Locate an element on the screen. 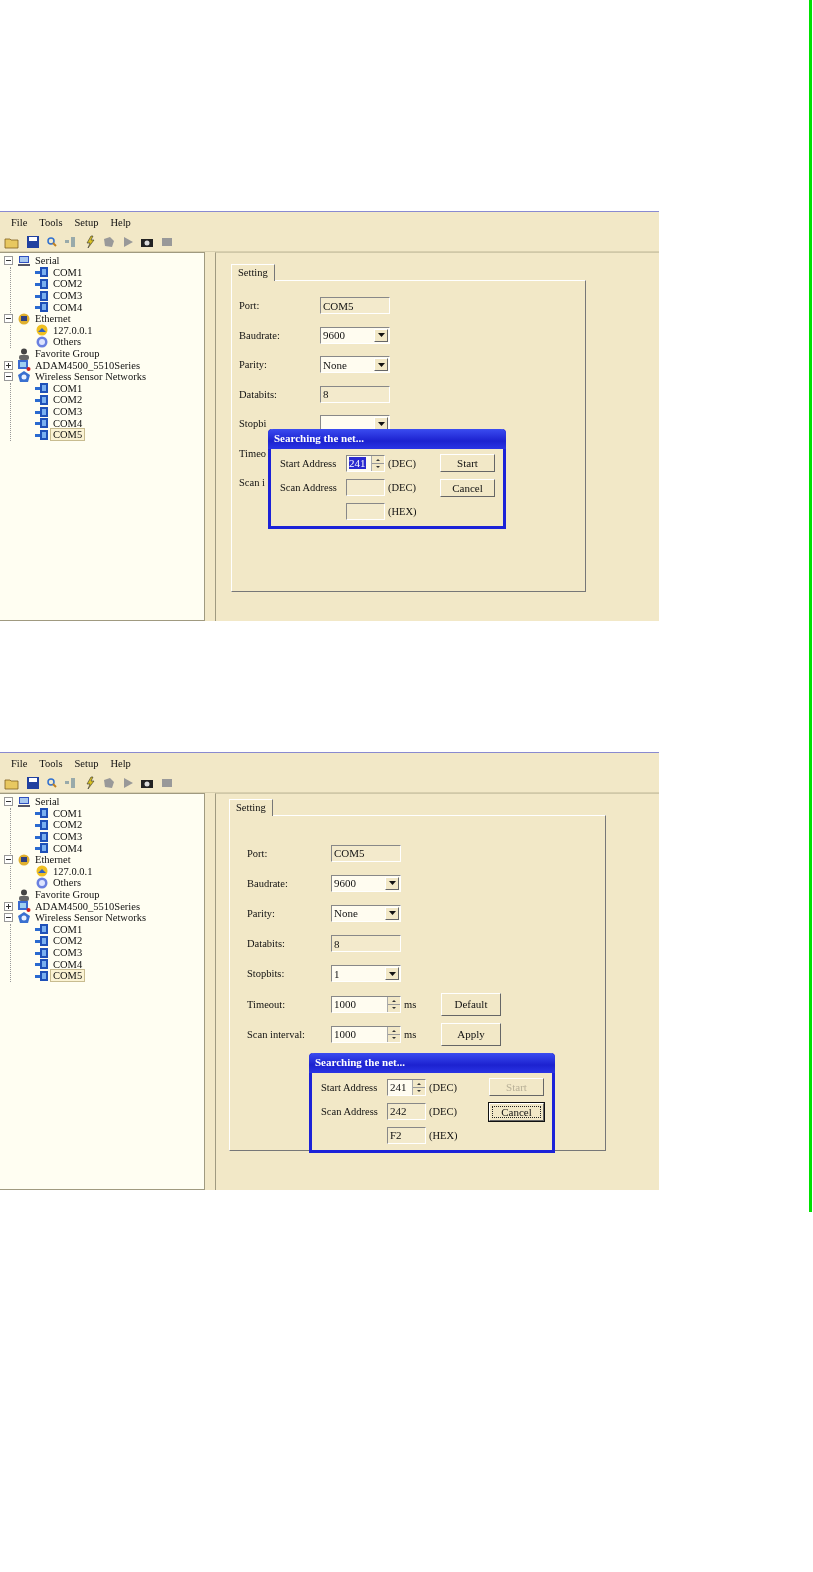 The height and width of the screenshot is (1572, 813). field-label: Databits: is located at coordinates (258, 394).